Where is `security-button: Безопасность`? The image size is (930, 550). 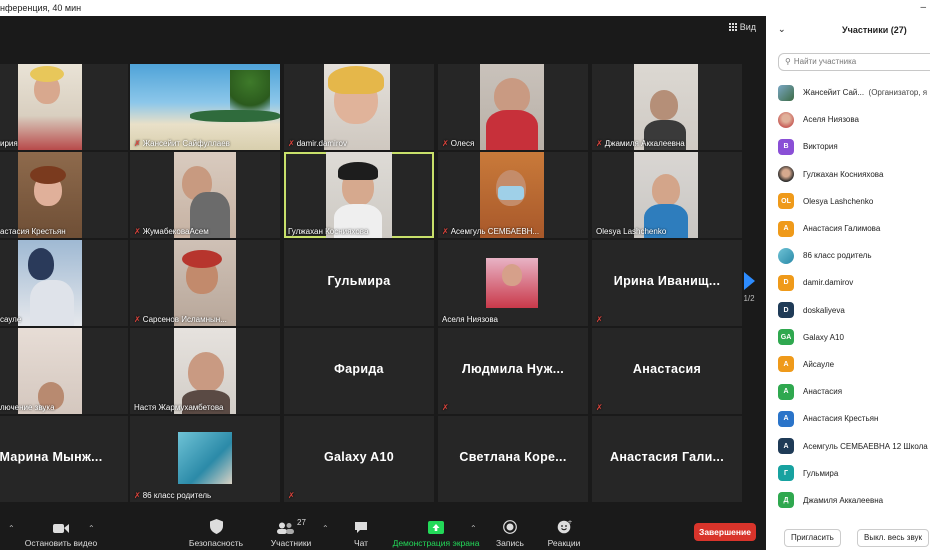
security-button: Безопасность is located at coordinates (216, 533).